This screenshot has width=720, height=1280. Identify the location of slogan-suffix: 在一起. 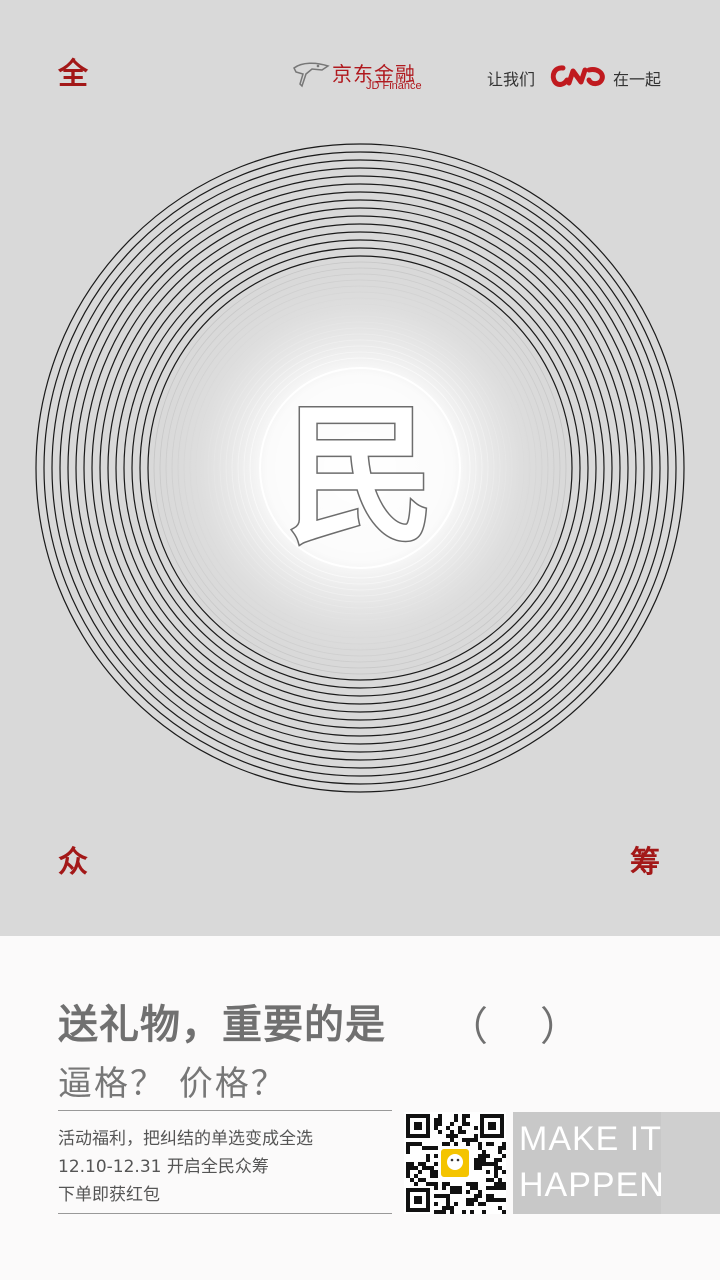
(637, 79).